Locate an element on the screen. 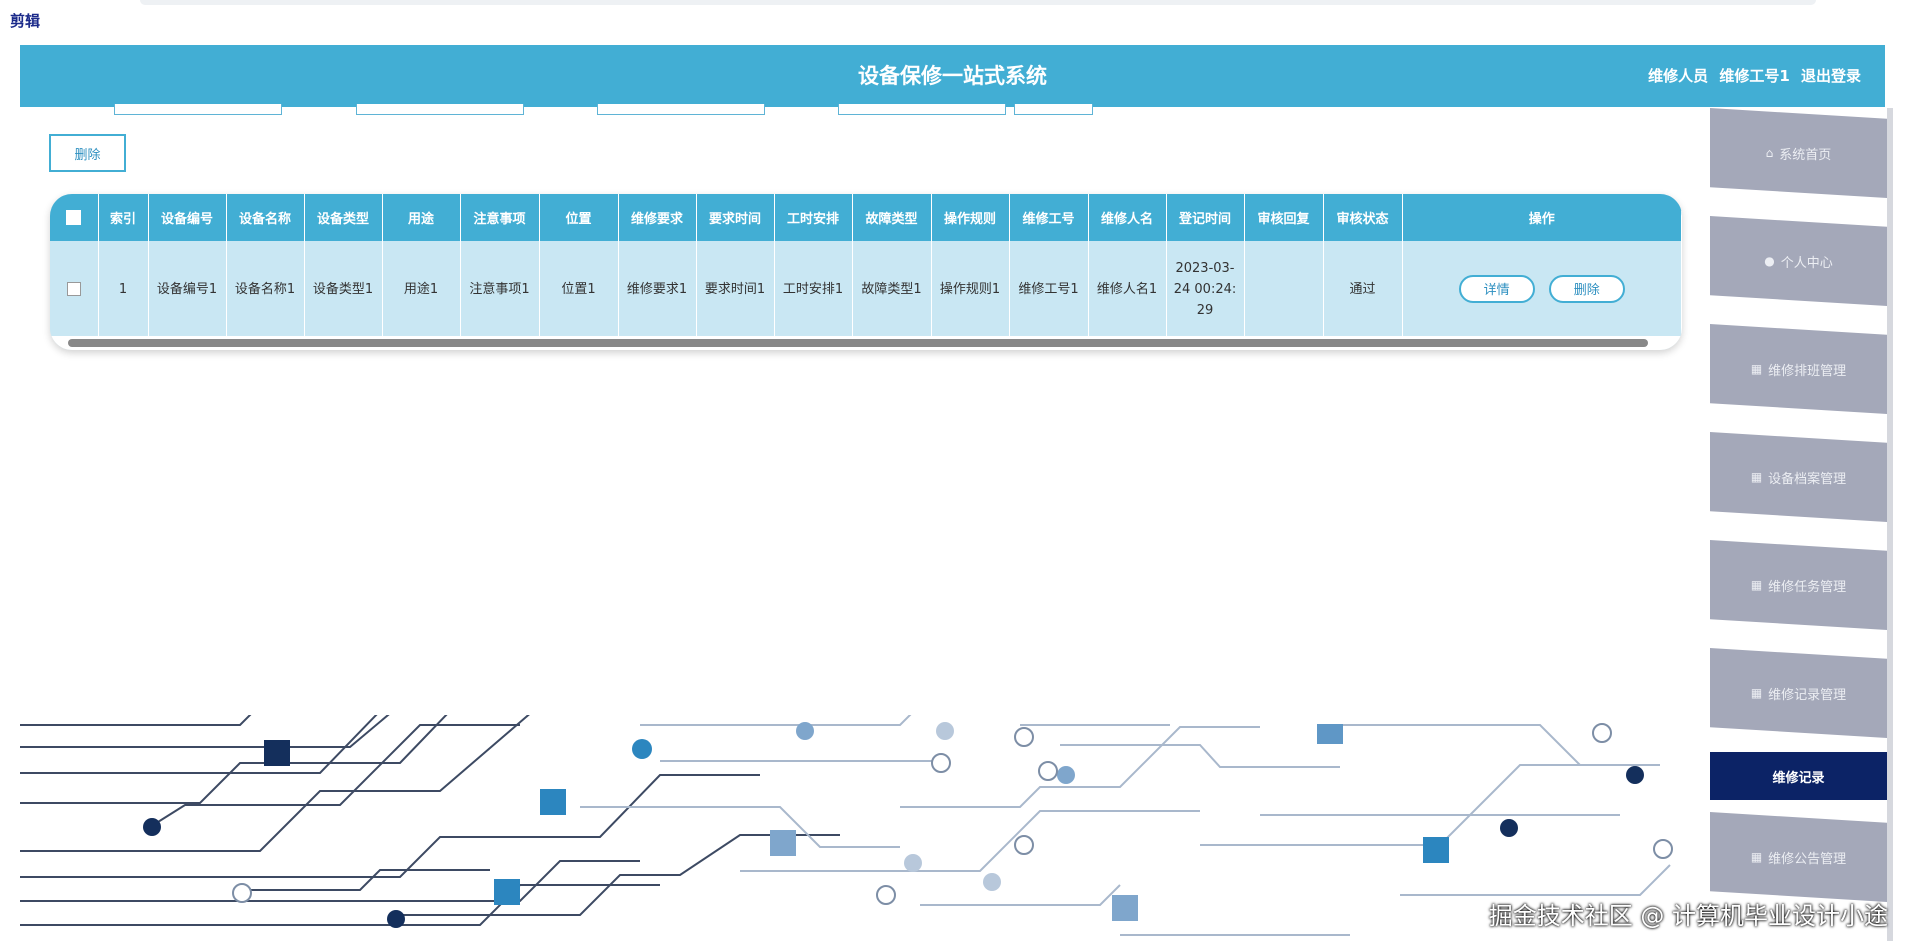  top-strip is located at coordinates (978, 2).